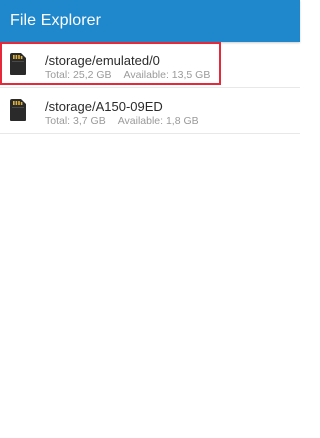  Describe the element at coordinates (104, 106) in the screenshot. I see `storage-path: /storage/A150-09ED` at that location.